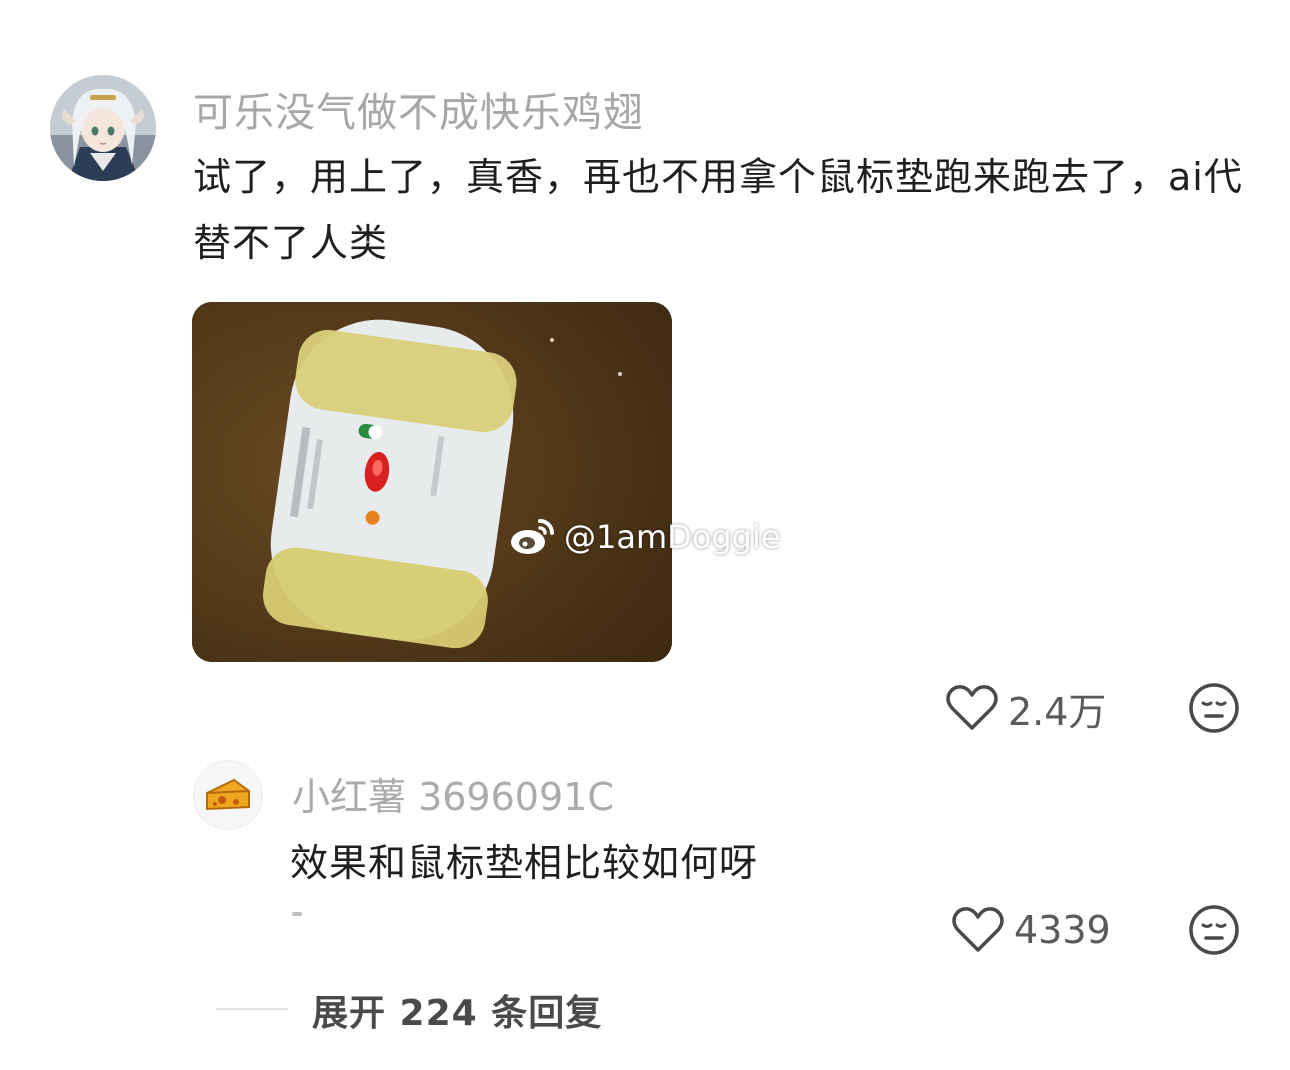  I want to click on reply-text: 效果和鼠标垫相比较如何呀, so click(524, 863).